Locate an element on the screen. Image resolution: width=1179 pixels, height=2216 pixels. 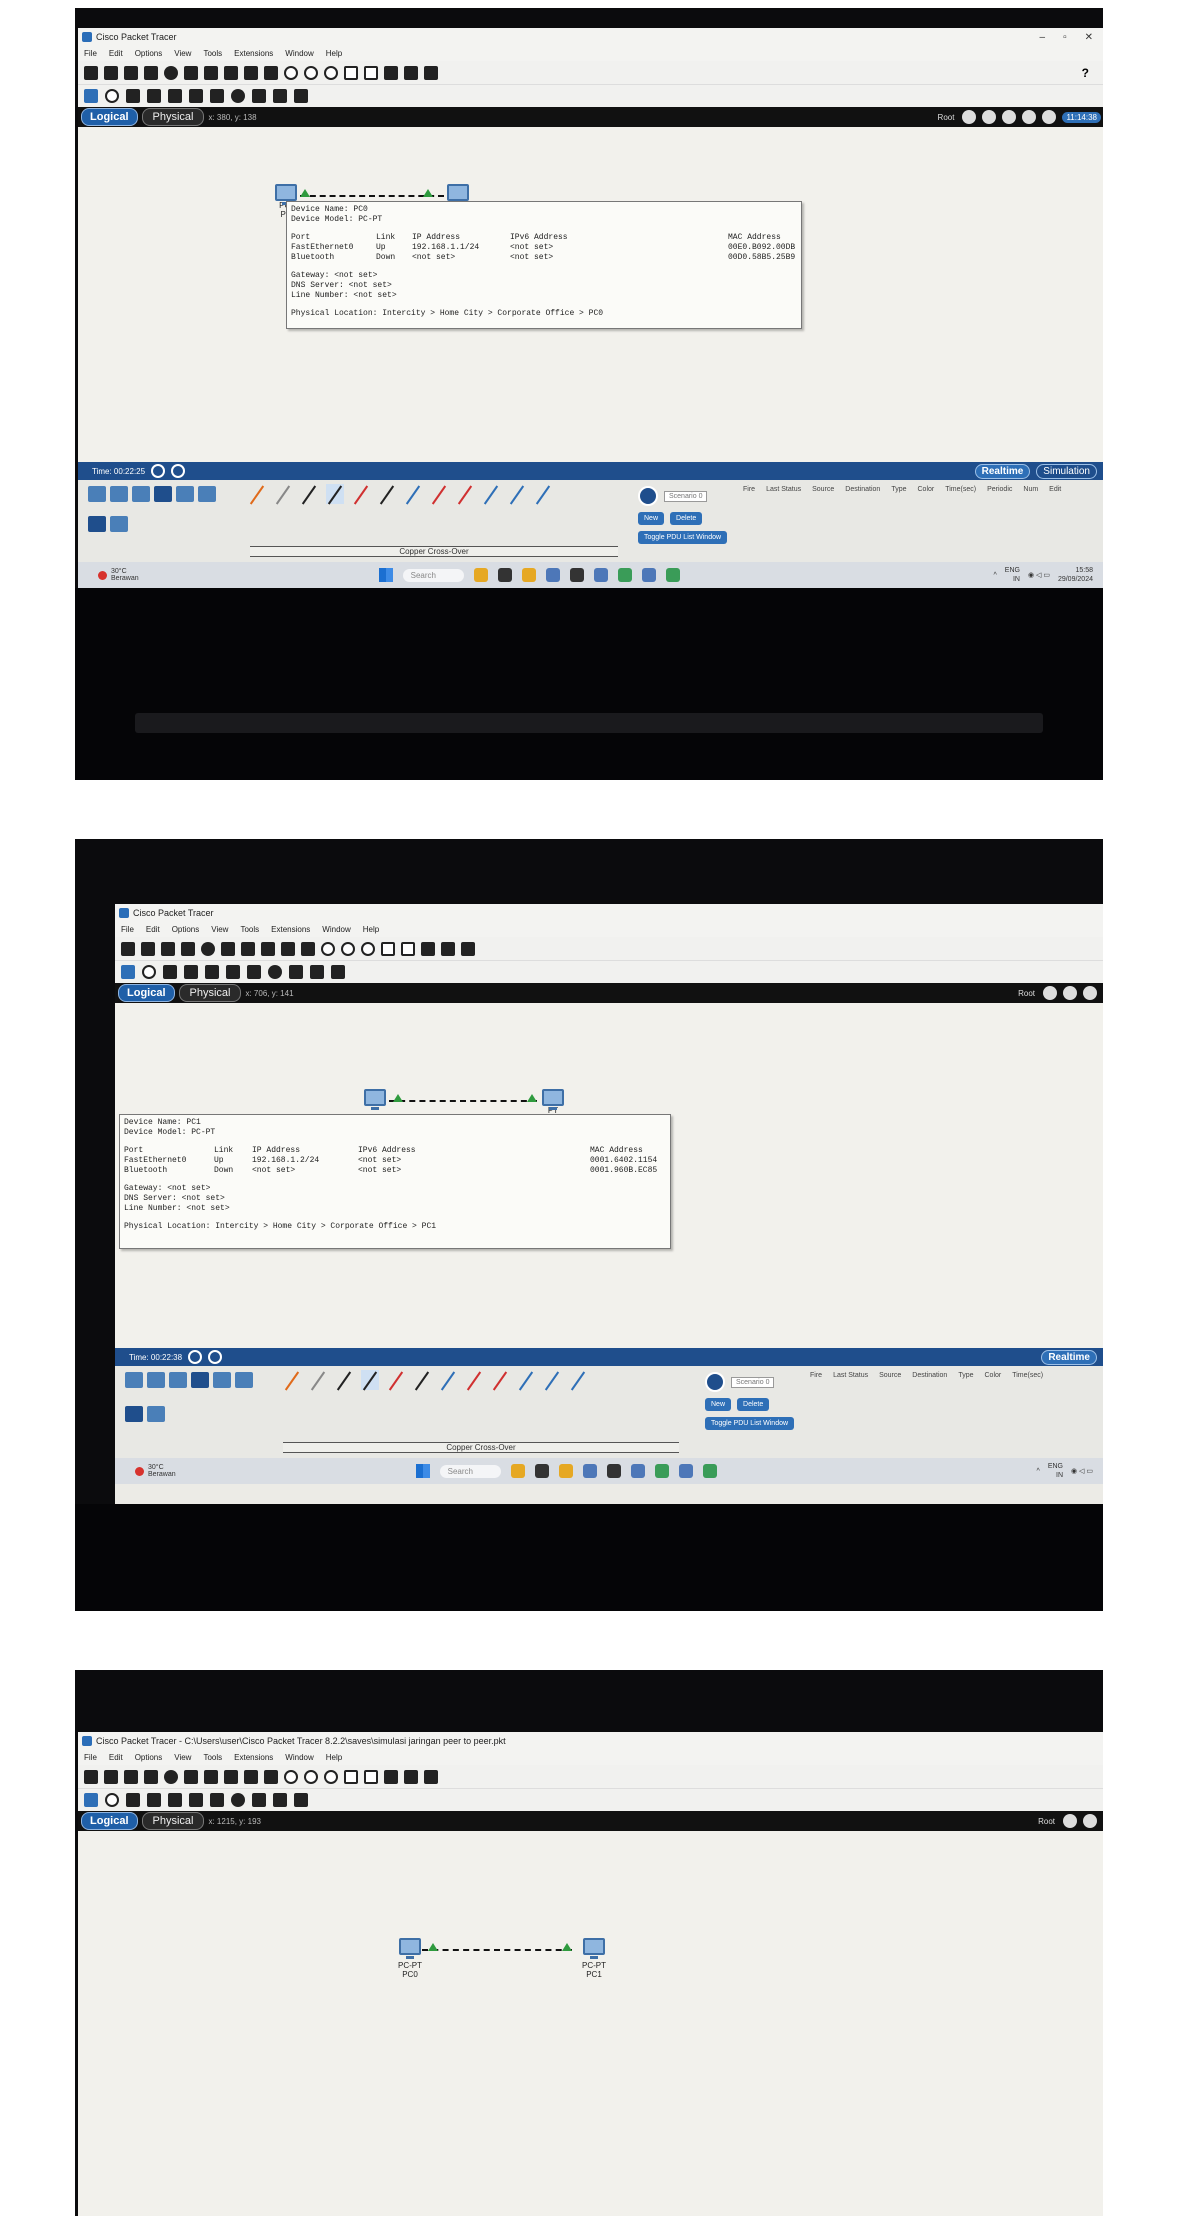
chrome-icon is located at coordinates (662, 1471).